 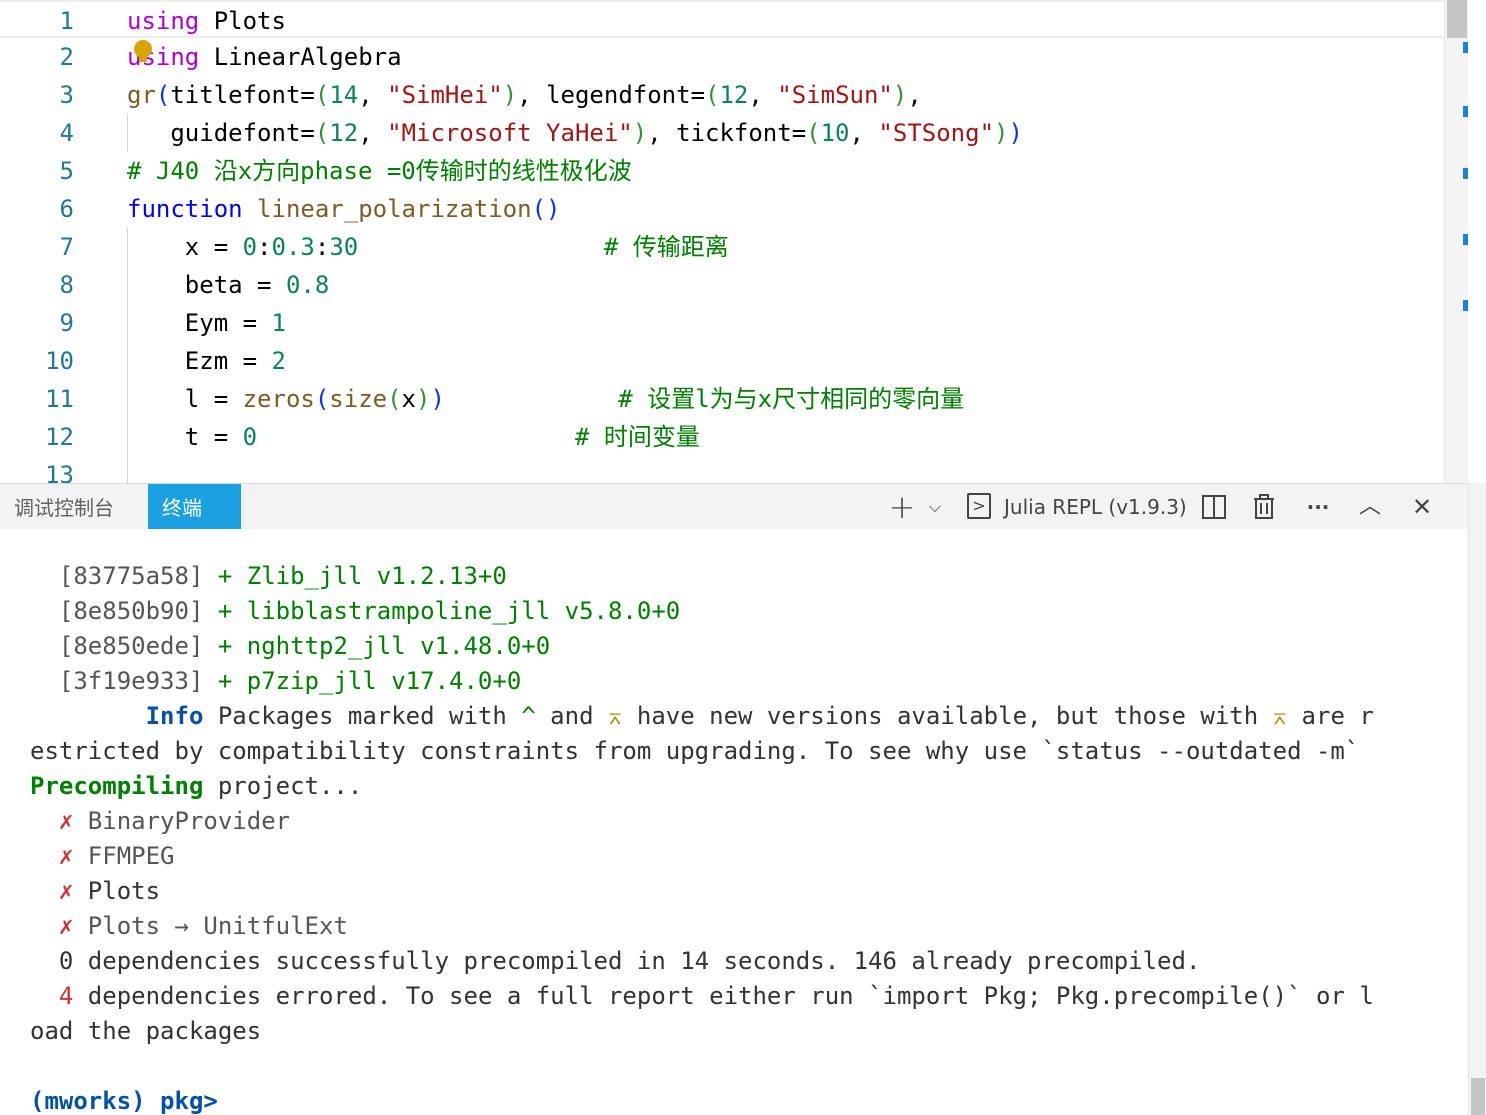 What do you see at coordinates (722, 437) in the screenshot?
I see `code-line: 12 t = 0 # 时间变量` at bounding box center [722, 437].